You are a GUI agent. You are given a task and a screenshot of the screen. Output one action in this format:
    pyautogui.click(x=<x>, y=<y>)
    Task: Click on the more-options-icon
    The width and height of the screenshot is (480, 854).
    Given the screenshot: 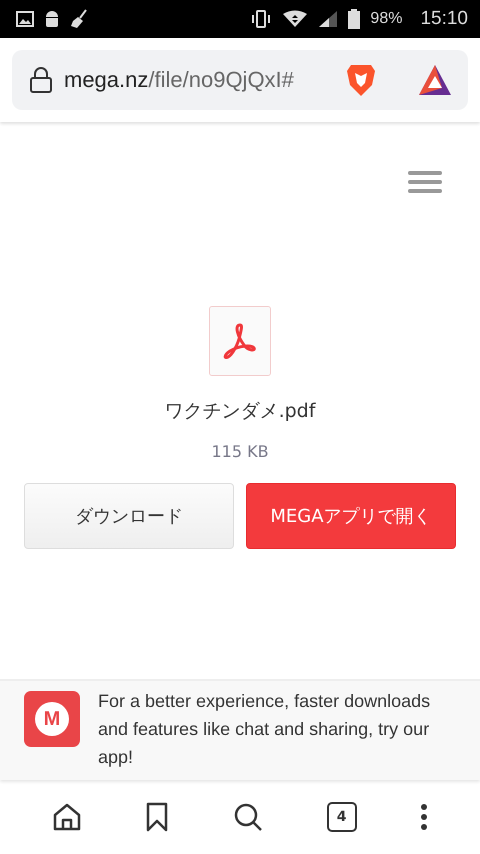 What is the action you would take?
    pyautogui.click(x=424, y=817)
    